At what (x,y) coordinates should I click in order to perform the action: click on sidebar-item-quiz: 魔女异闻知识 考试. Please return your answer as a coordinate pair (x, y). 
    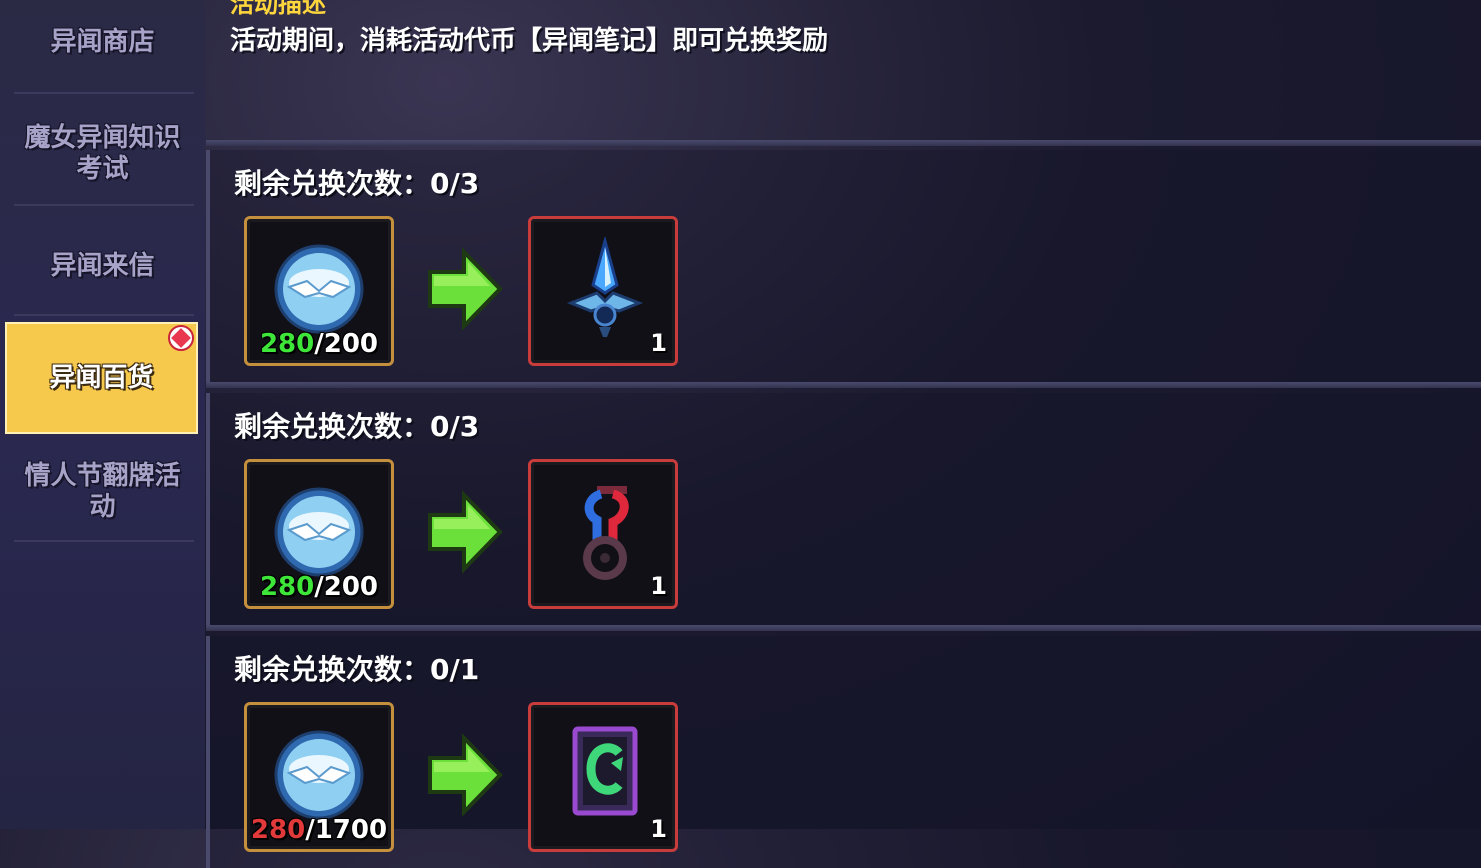
    Looking at the image, I should click on (102, 154).